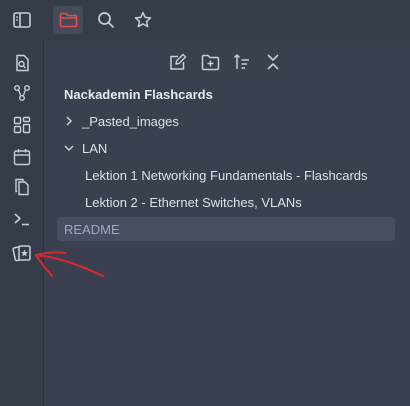 The width and height of the screenshot is (410, 406). What do you see at coordinates (273, 62) in the screenshot?
I see `collapse-icon` at bounding box center [273, 62].